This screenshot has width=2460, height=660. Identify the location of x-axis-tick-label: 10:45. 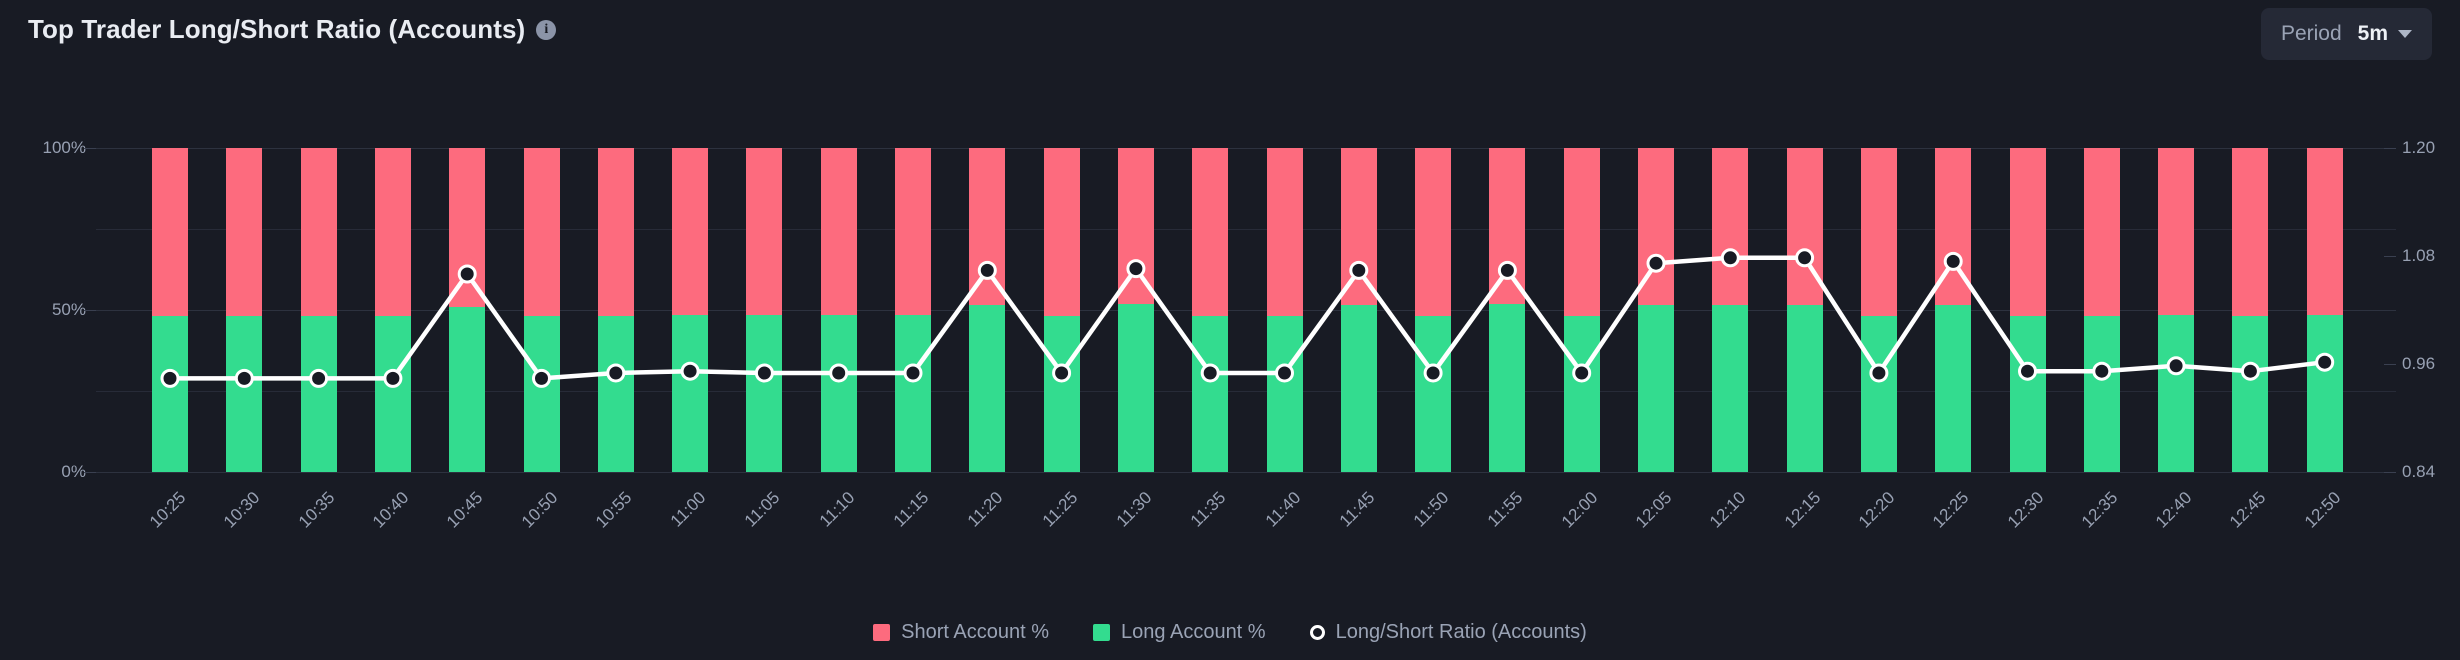
(465, 510).